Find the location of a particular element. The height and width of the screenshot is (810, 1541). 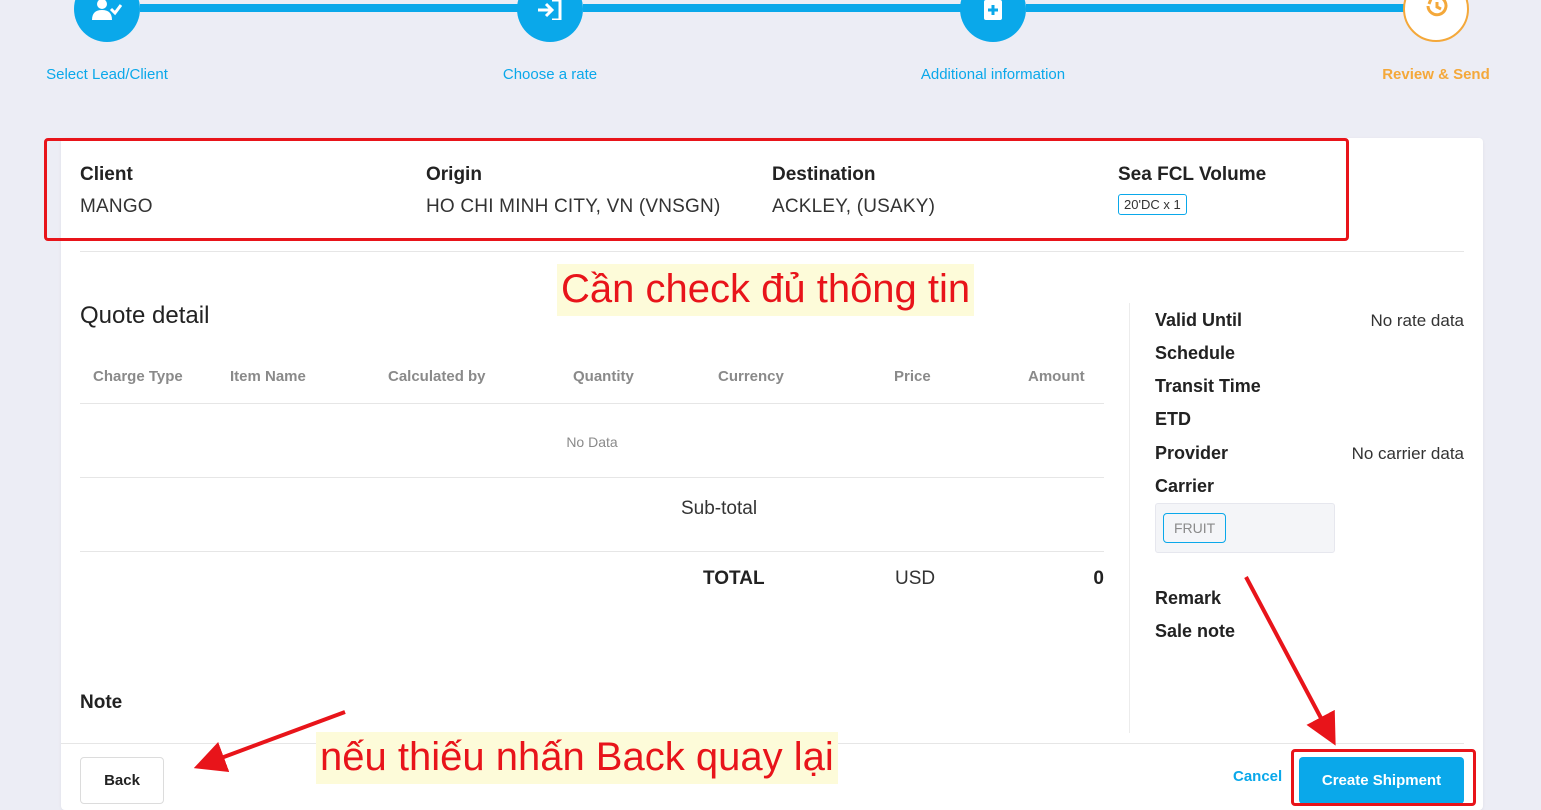

quote-table-empty: No Data is located at coordinates (592, 441).